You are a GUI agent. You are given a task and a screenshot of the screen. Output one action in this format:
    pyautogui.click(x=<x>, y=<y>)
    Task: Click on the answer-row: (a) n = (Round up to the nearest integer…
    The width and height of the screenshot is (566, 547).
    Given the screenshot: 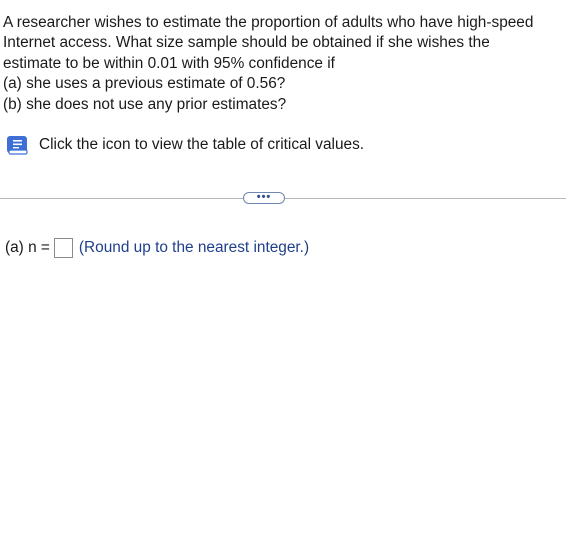 What is the action you would take?
    pyautogui.click(x=157, y=248)
    